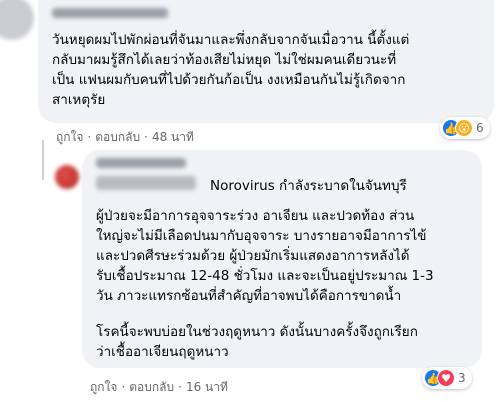 This screenshot has width=500, height=402. Describe the element at coordinates (462, 378) in the screenshot. I see `reaction-count: 3` at that location.